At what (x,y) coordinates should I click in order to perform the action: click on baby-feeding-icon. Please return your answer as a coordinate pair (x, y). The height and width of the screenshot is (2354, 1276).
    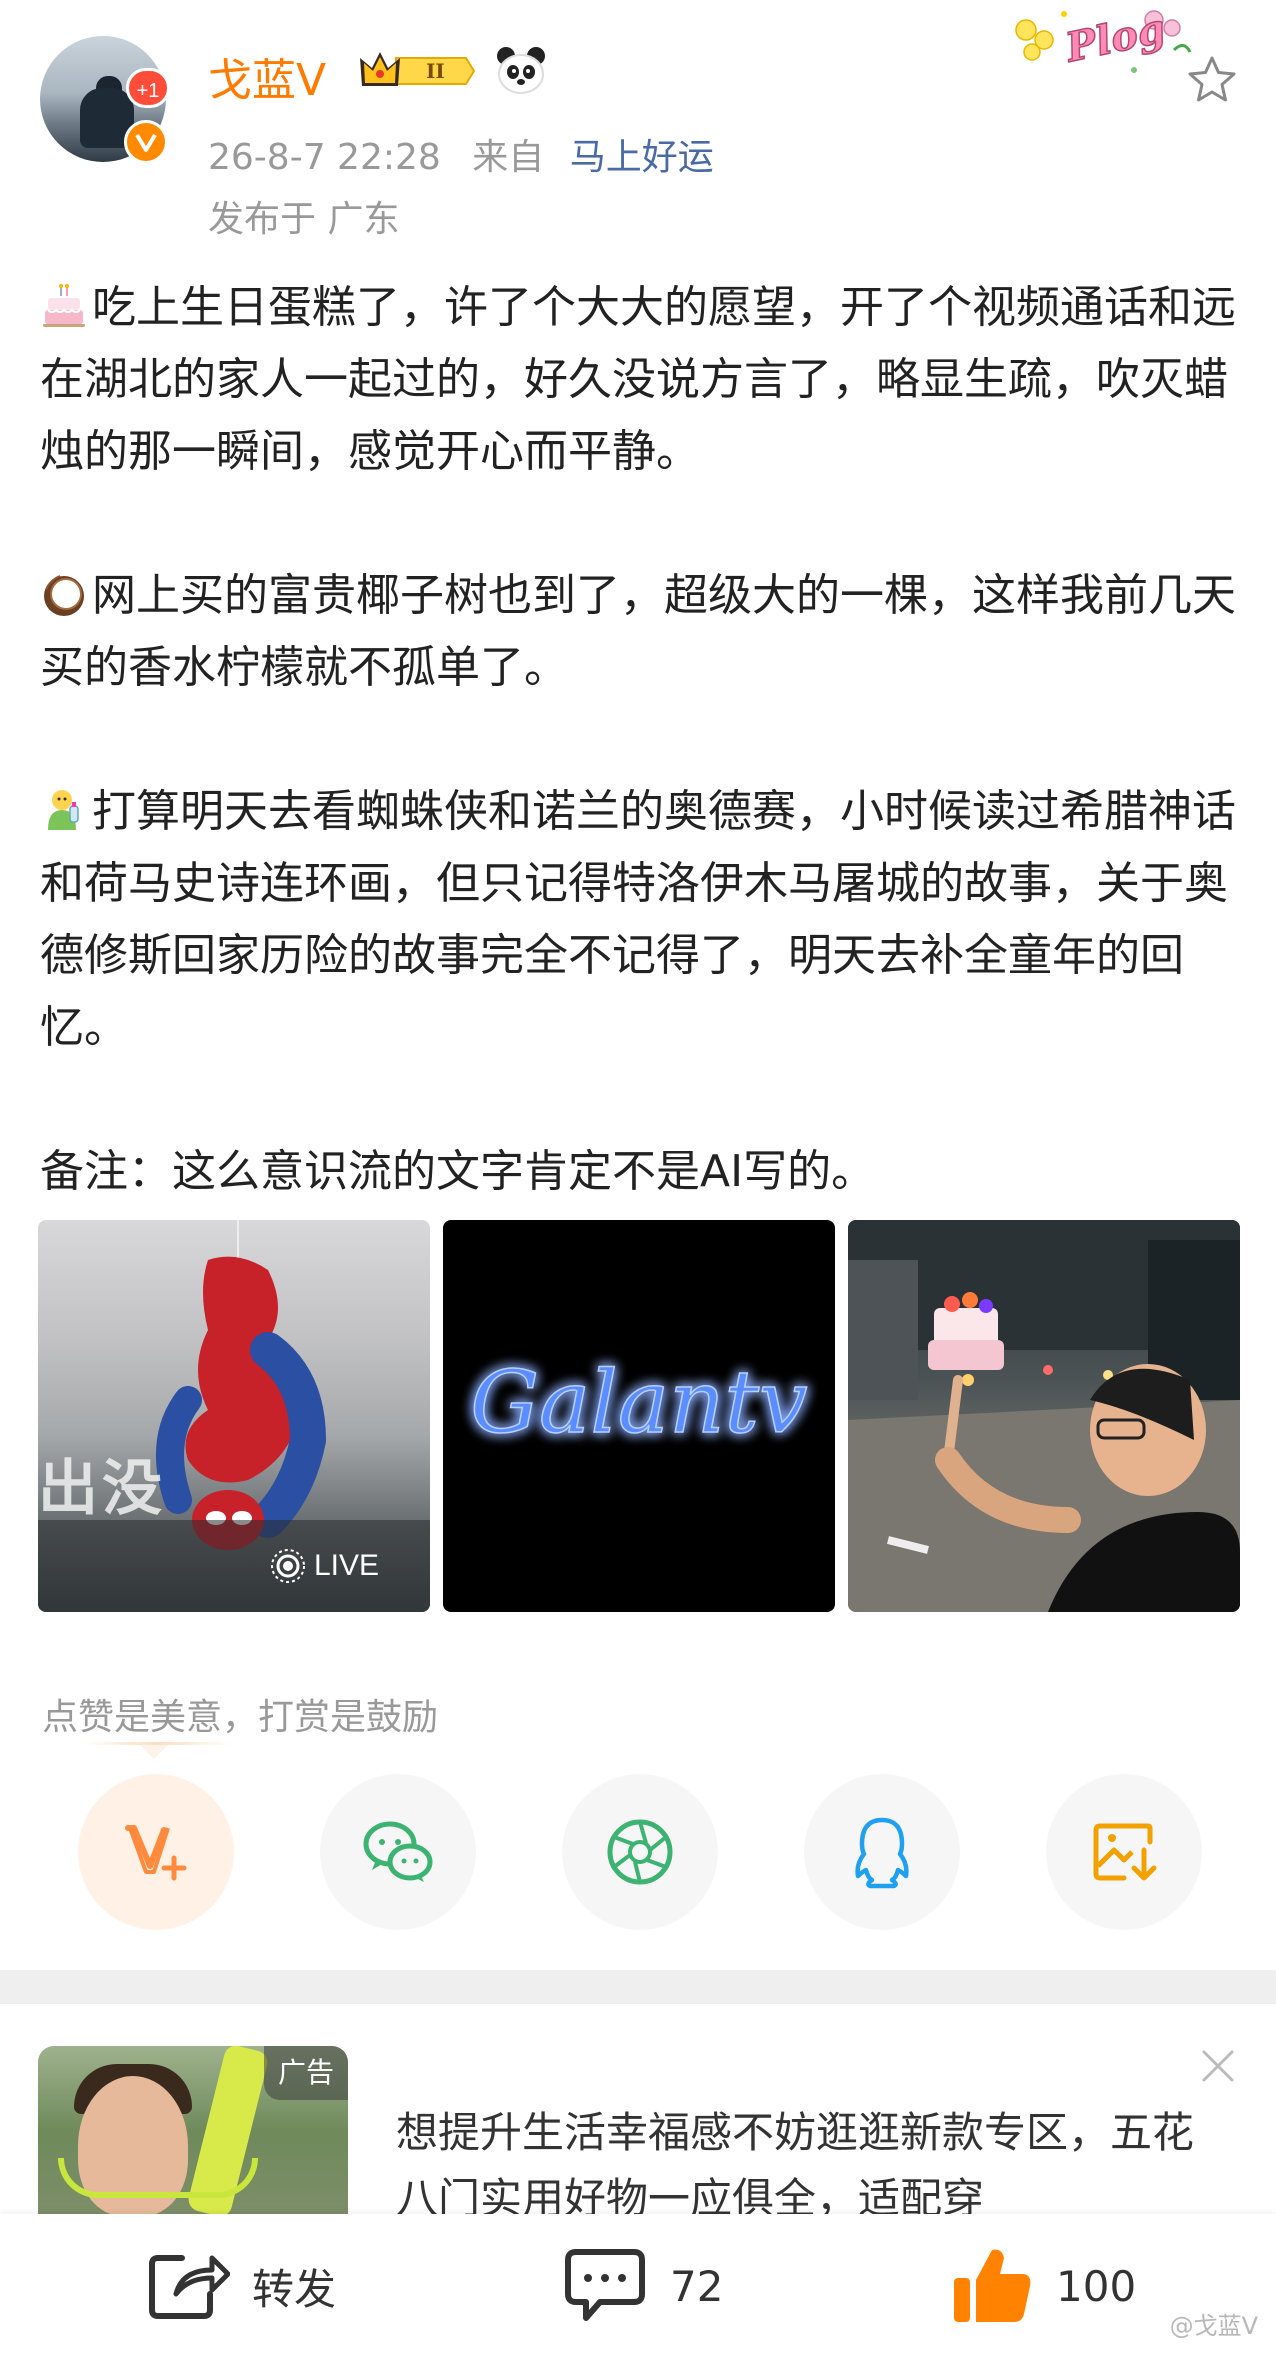
    Looking at the image, I should click on (64, 808).